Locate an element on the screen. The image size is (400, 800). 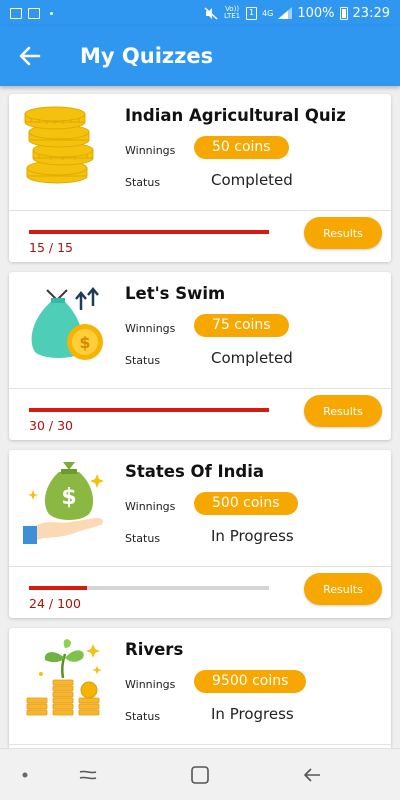
app-bar: My Quizzes is located at coordinates (200, 56).